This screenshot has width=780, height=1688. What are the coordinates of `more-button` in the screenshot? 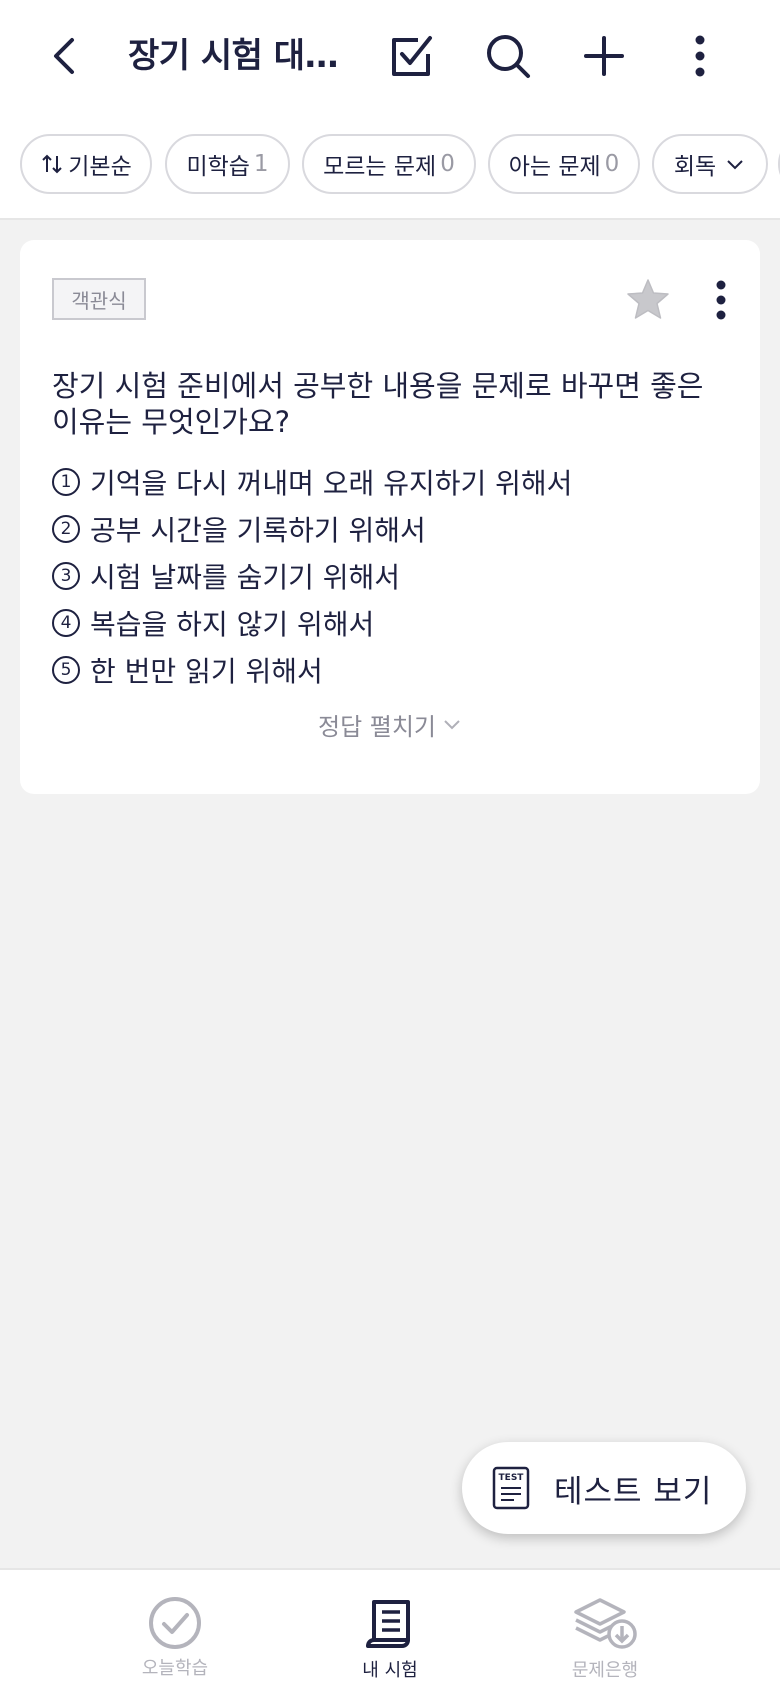 It's located at (700, 56).